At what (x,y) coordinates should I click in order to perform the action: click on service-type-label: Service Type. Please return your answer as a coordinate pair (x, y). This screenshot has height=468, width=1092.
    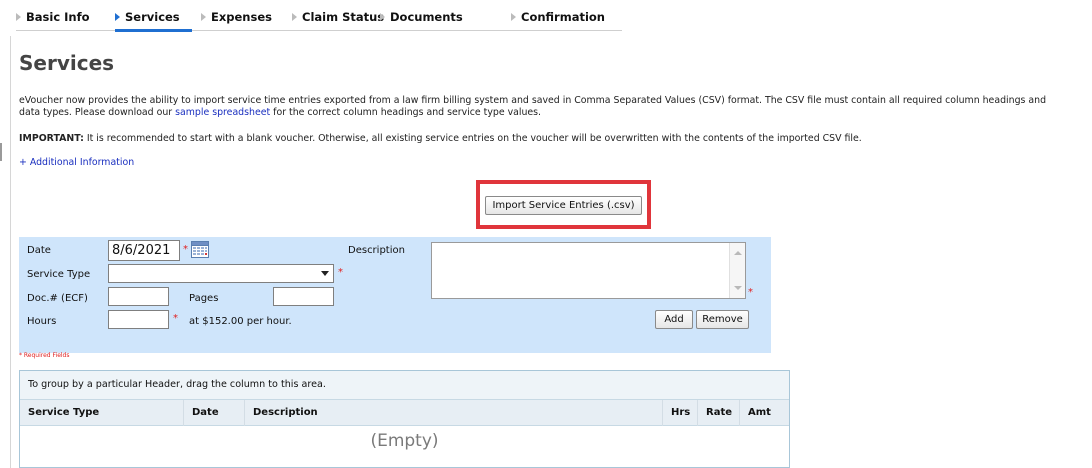
    Looking at the image, I should click on (59, 274).